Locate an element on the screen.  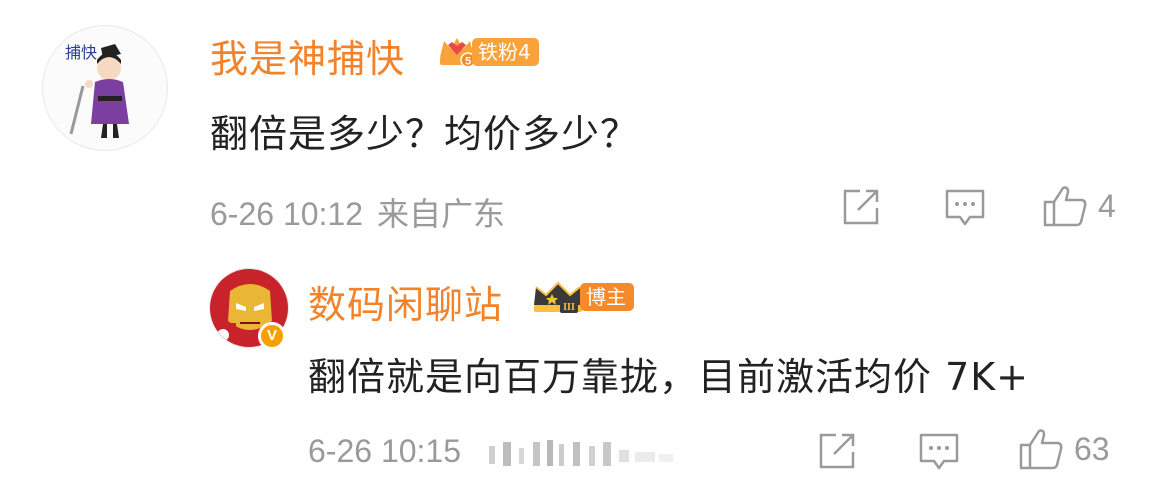
comment-meta: 6-26 10:12 来自广东 is located at coordinates (357, 212).